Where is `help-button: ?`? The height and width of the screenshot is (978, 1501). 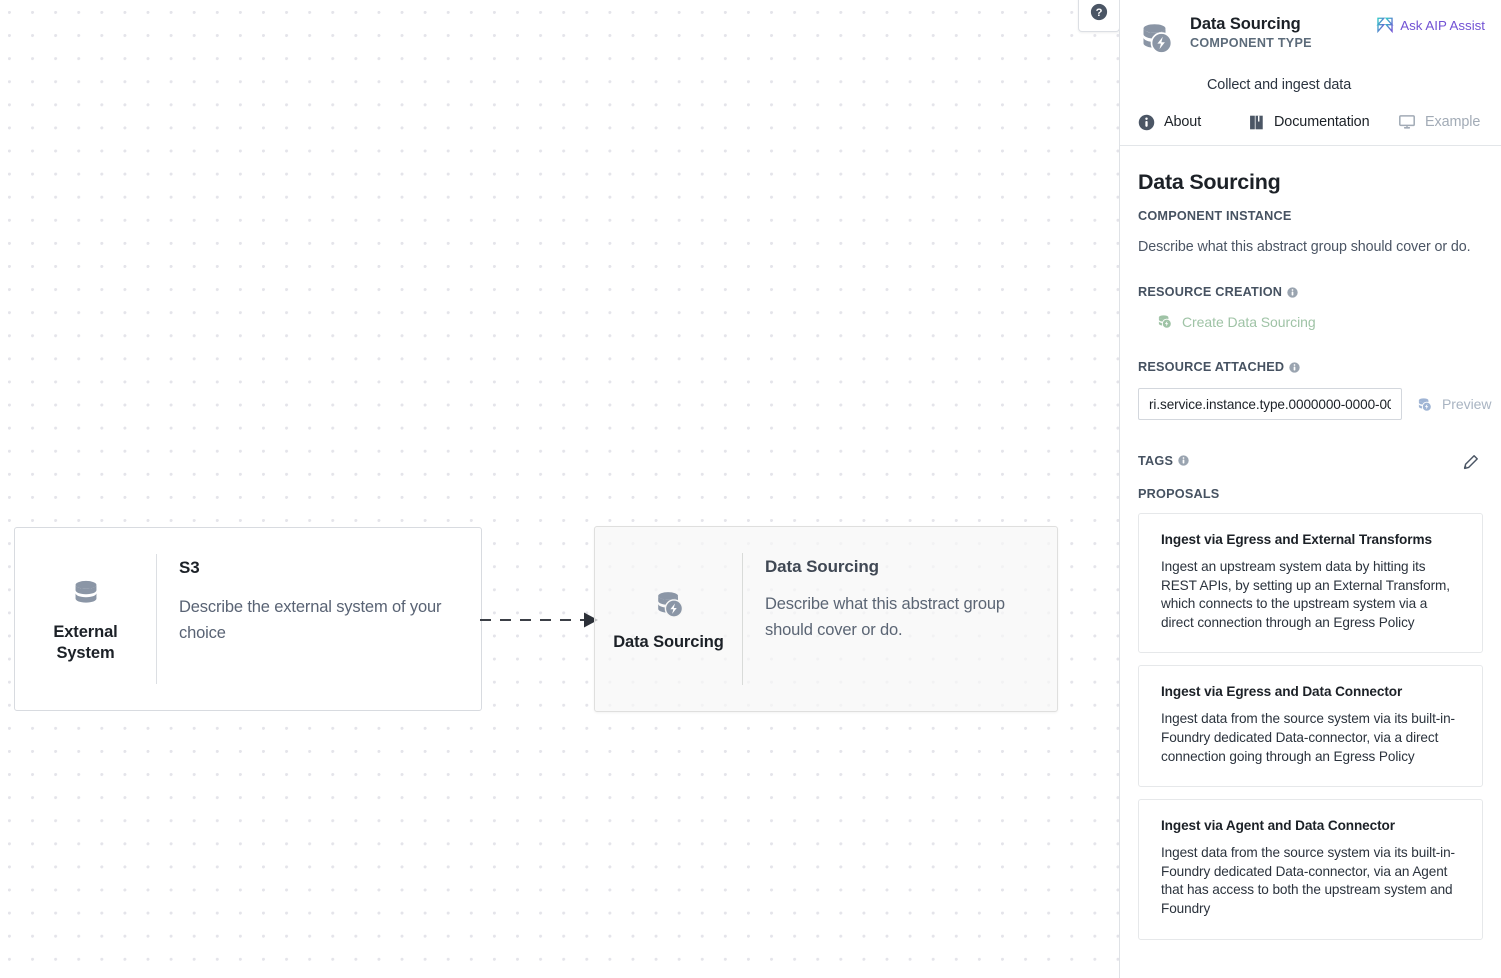
help-button: ? is located at coordinates (1098, 16).